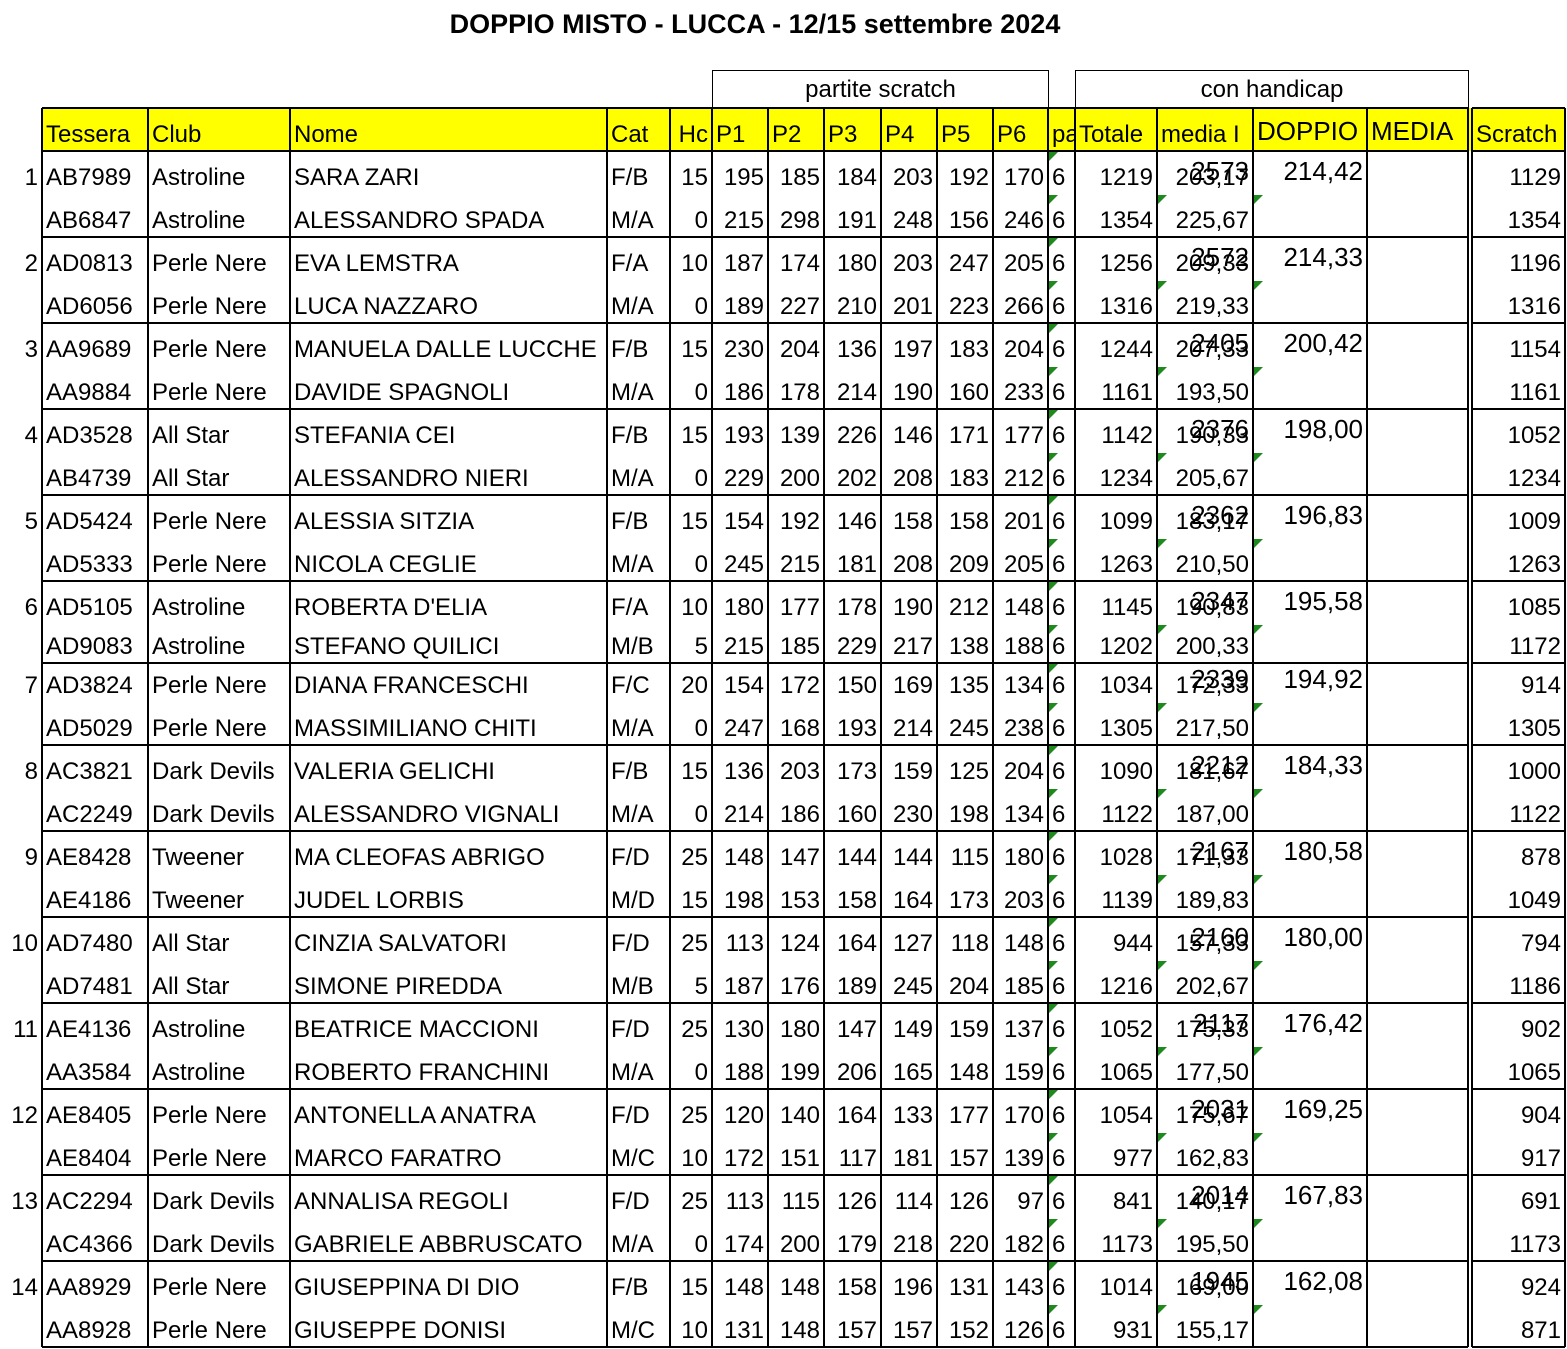  What do you see at coordinates (397, 646) in the screenshot?
I see `player-nome: STEFANO QUILICI` at bounding box center [397, 646].